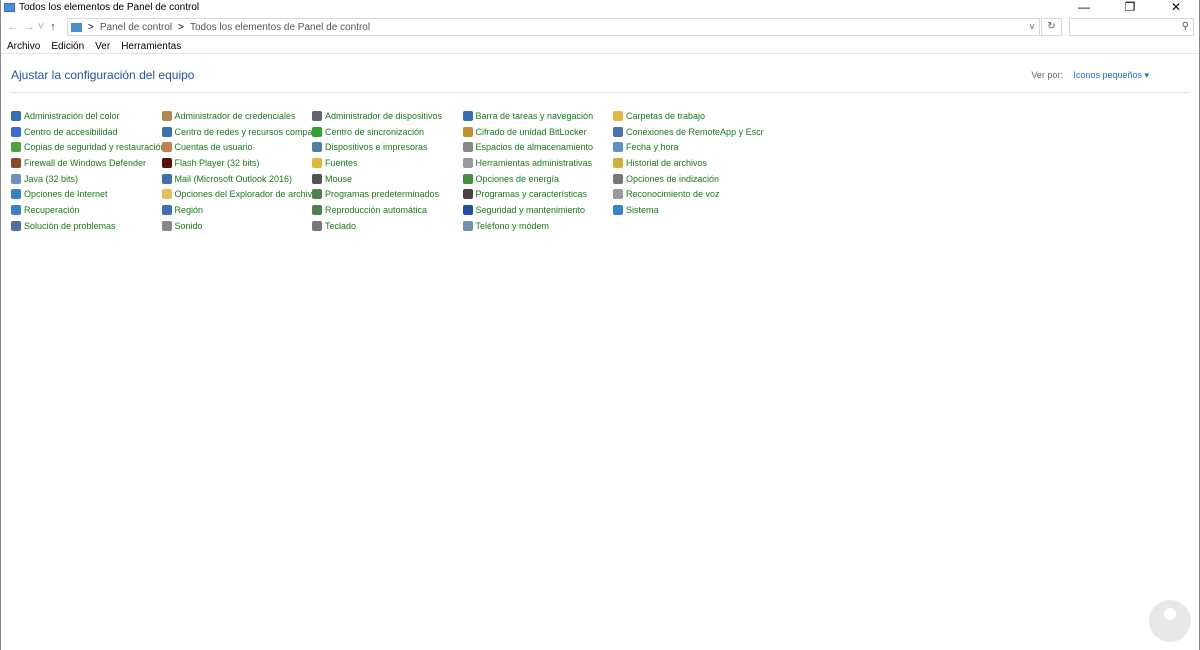 The height and width of the screenshot is (650, 1200). I want to click on control-panel-item: Programas predeterminados, so click(387, 194).